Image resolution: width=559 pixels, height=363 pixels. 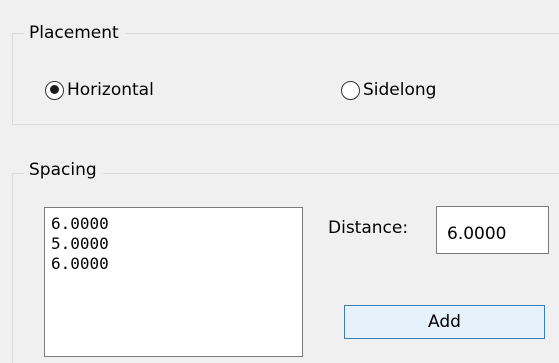 What do you see at coordinates (399, 90) in the screenshot?
I see `radio-sidelong-label: Sidelong` at bounding box center [399, 90].